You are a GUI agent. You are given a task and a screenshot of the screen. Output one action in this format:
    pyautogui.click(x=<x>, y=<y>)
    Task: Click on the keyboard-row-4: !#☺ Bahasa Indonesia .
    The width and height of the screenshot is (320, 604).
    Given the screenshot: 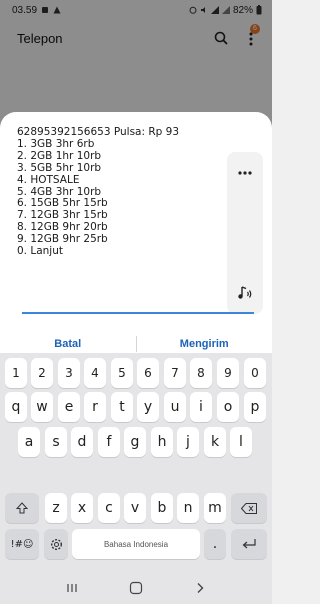 What is the action you would take?
    pyautogui.click(x=136, y=544)
    